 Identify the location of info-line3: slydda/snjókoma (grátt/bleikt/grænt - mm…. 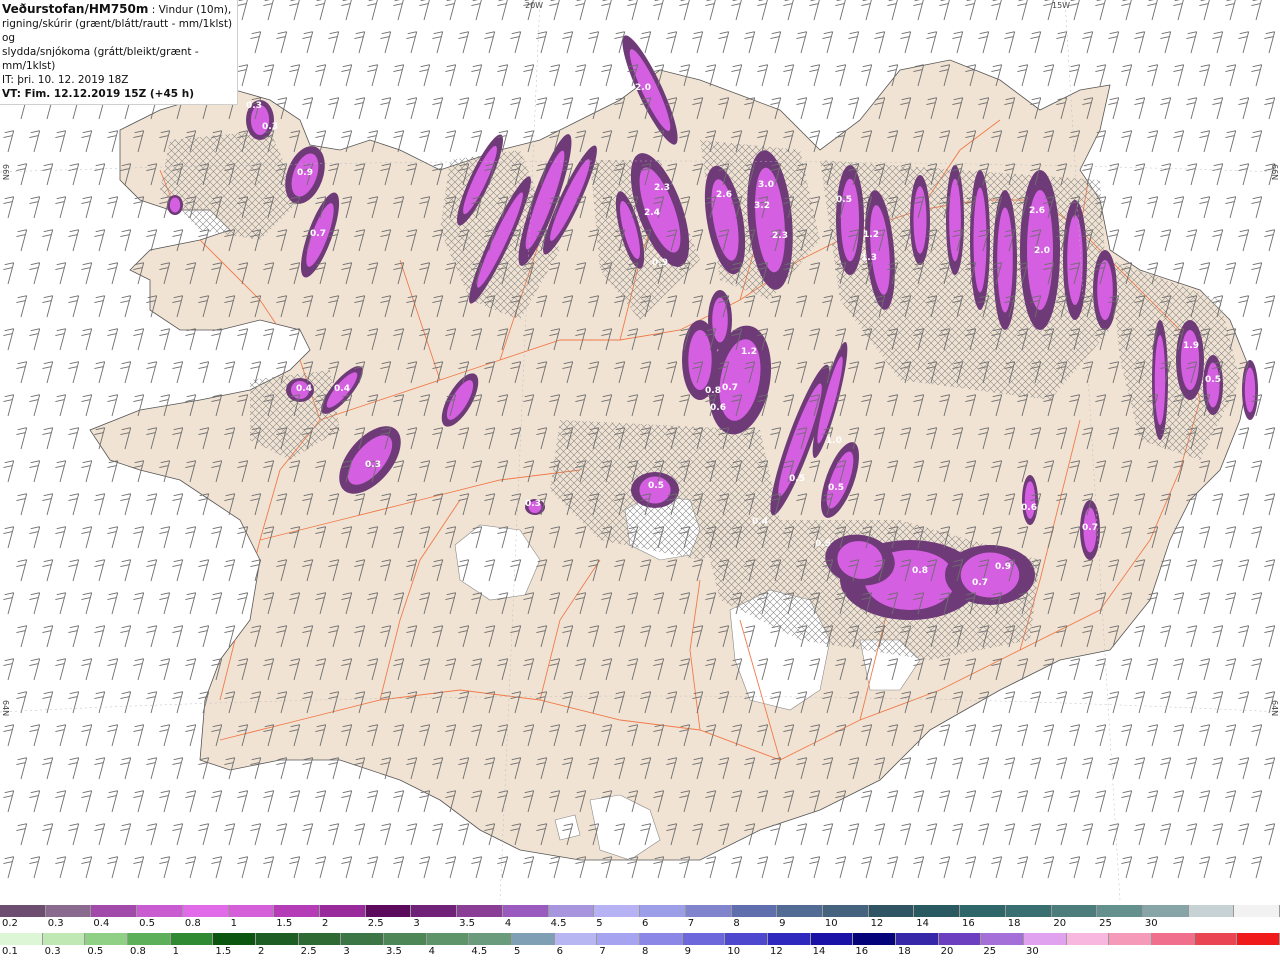
(100, 59).